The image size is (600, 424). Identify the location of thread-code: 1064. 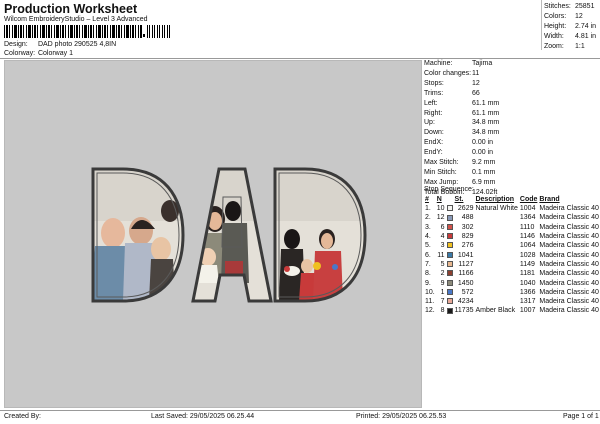
(527, 246).